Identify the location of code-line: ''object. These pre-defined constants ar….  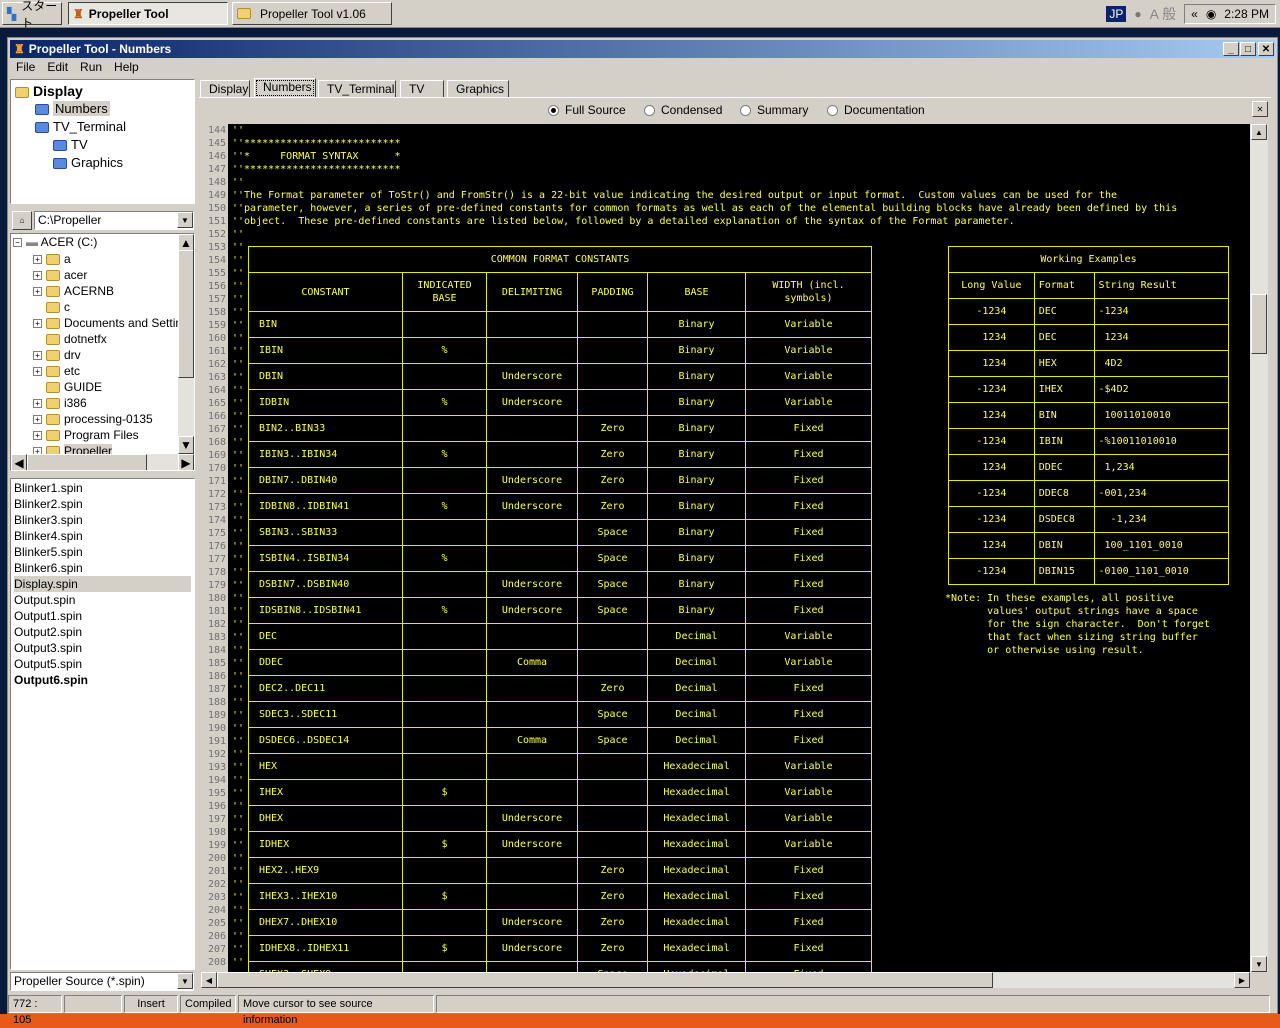
(623, 221).